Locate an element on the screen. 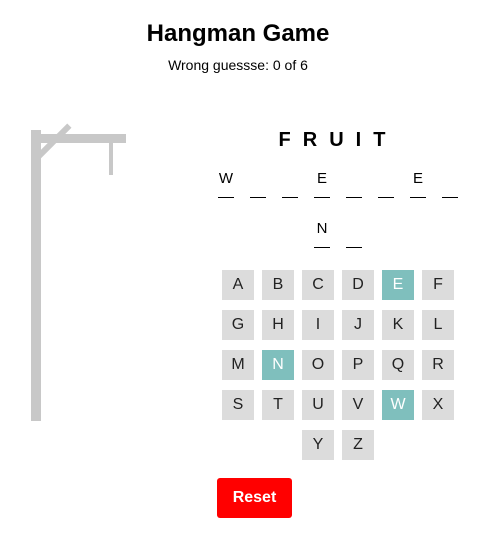  keyboard-row: MNOPQR is located at coordinates (342, 365).